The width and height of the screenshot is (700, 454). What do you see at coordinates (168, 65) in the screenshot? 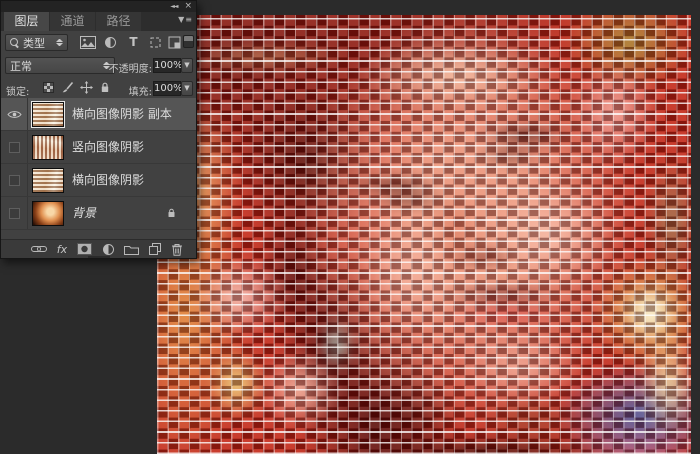
I see `opacity-value-field: 100%` at bounding box center [168, 65].